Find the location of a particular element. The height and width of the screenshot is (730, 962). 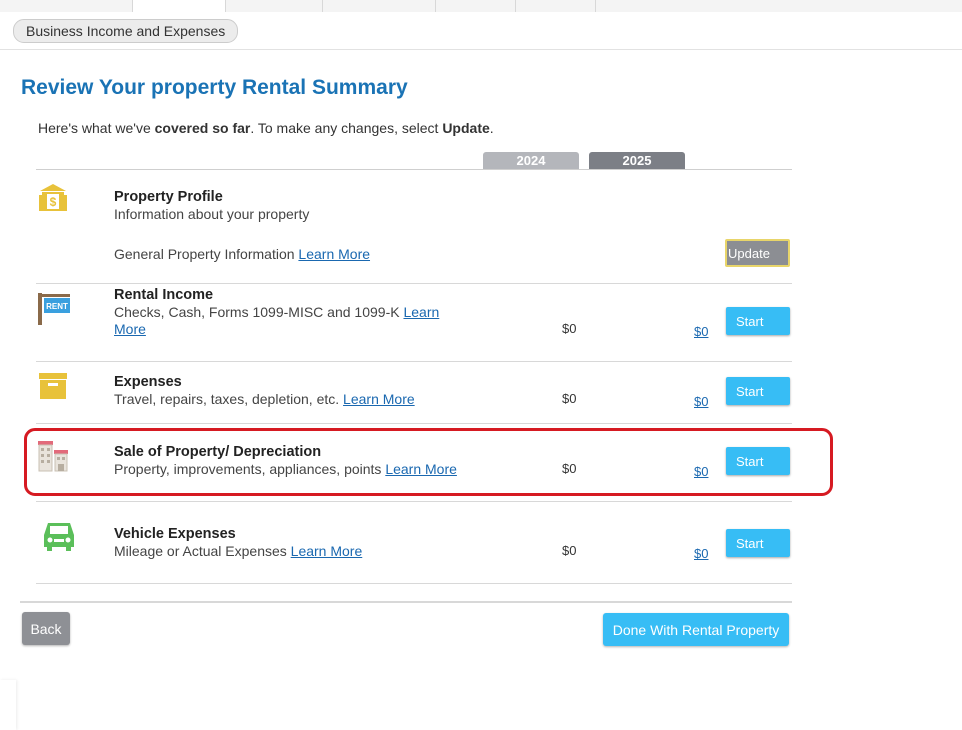

rental-income-desc: Checks, Cash, Forms 1099-MISC and 1099-K is located at coordinates (257, 312).